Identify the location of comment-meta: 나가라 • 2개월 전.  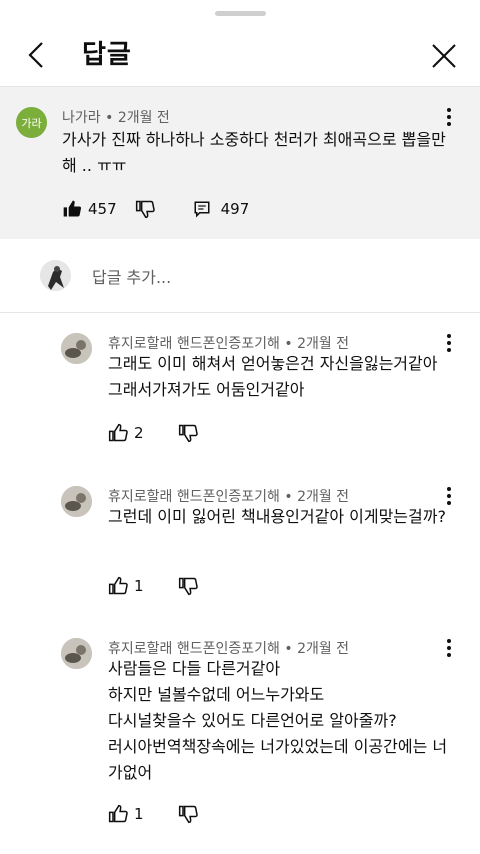
(116, 117).